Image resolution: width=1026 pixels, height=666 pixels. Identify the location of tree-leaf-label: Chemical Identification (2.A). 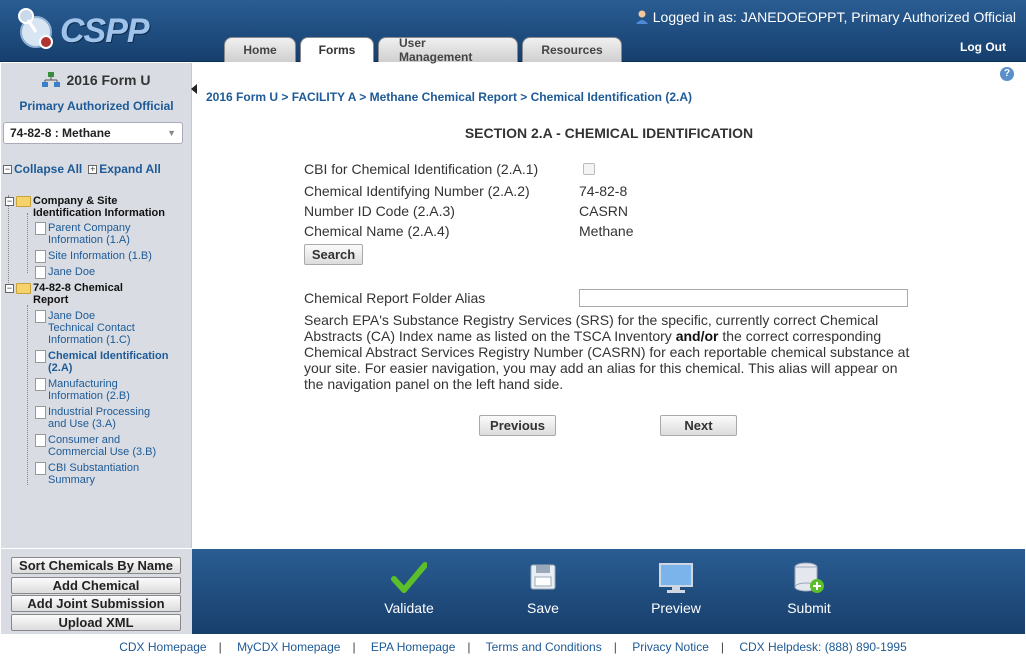
(108, 362).